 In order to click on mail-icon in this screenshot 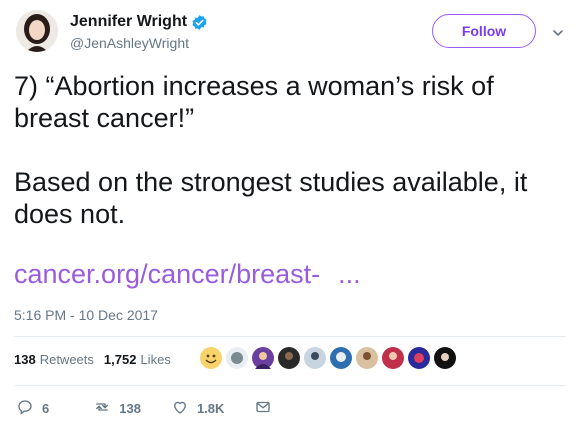, I will do `click(263, 408)`.